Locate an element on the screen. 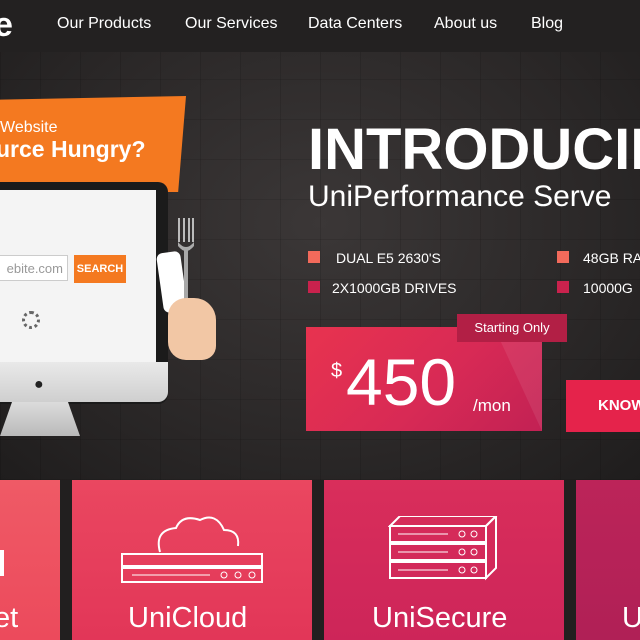 Image resolution: width=640 pixels, height=640 pixels. price-unit: /mon is located at coordinates (492, 405).